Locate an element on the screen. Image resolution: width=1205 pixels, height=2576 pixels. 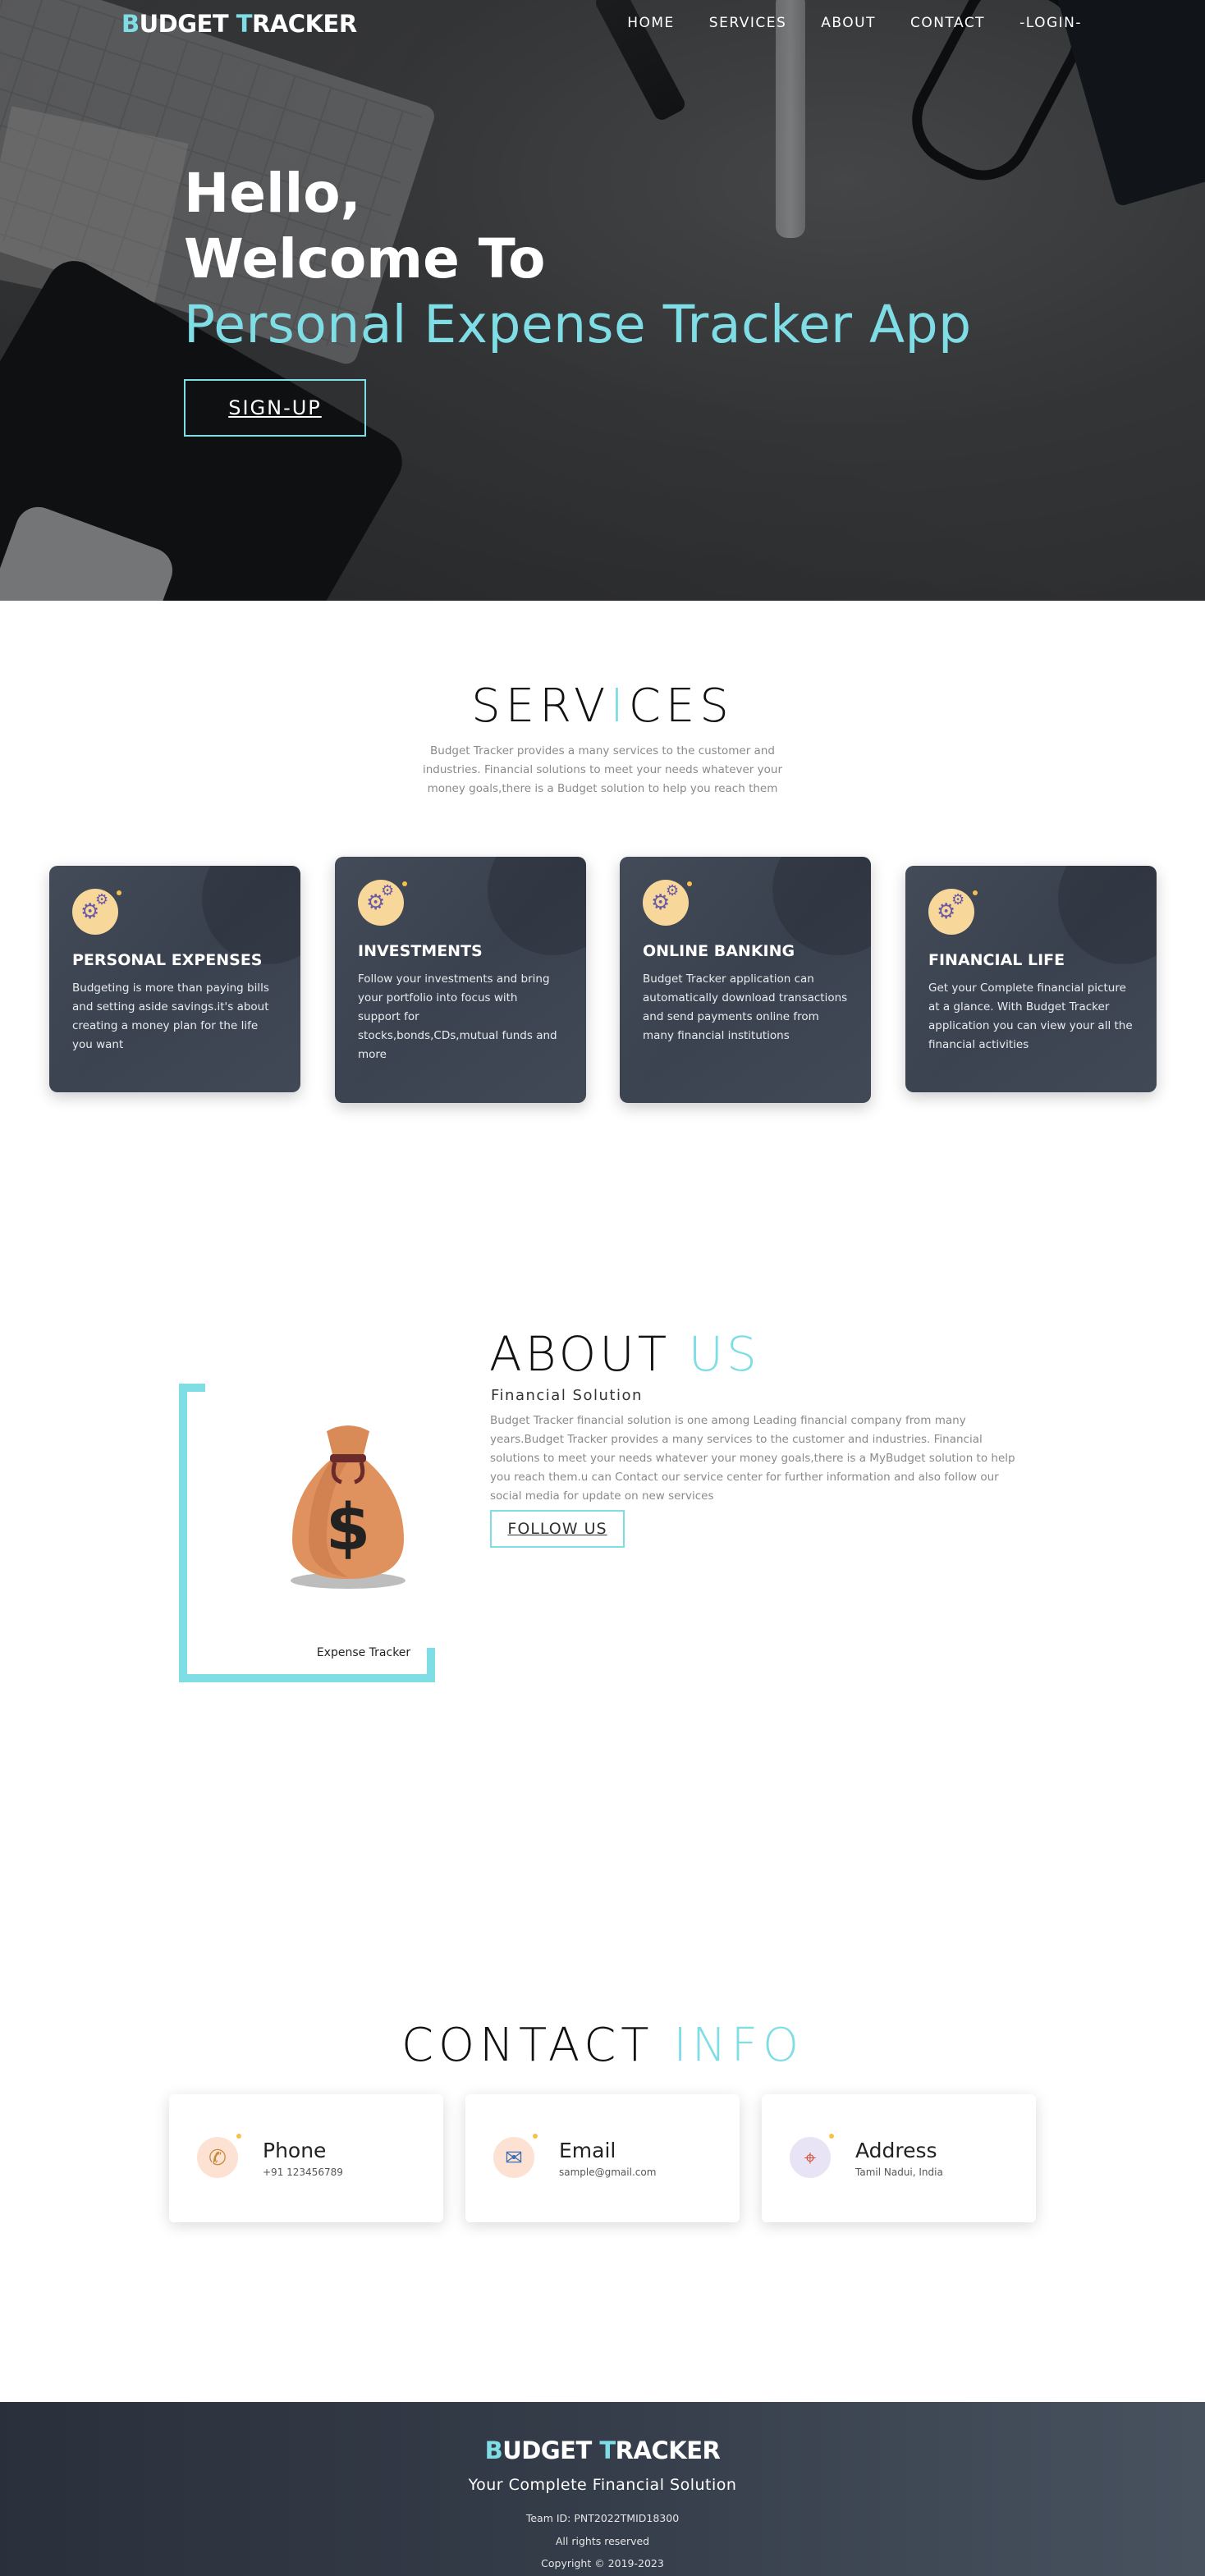
brand-text-1: UDGET is located at coordinates (187, 24).